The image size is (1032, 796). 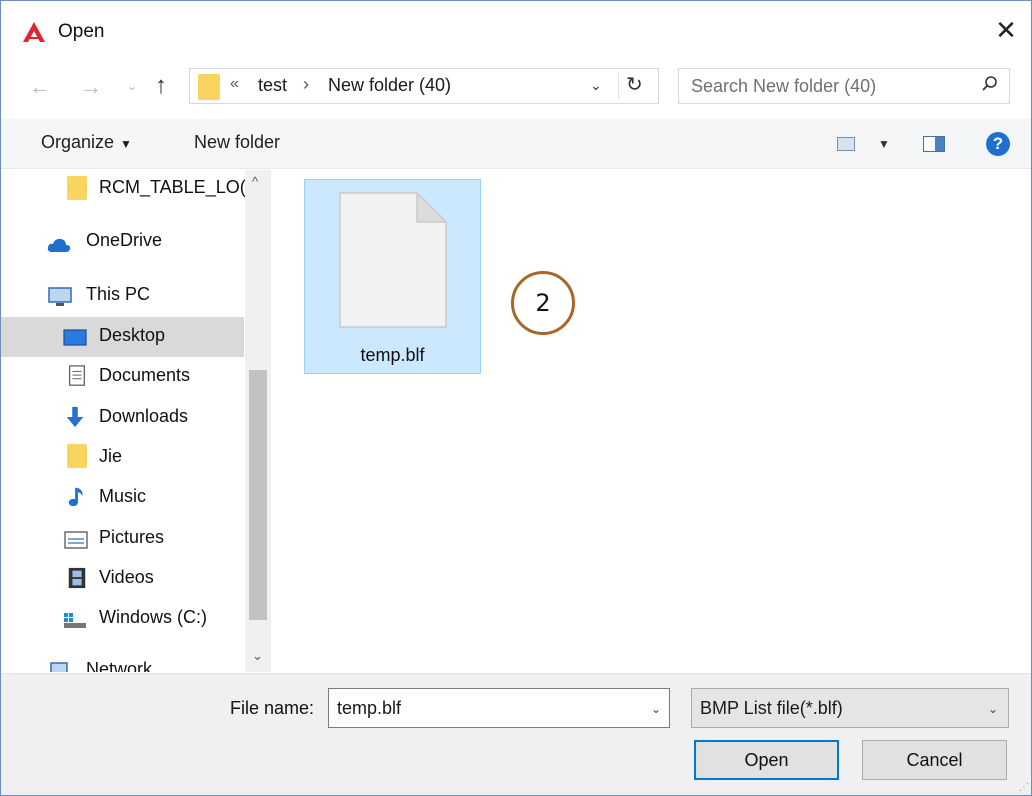 What do you see at coordinates (499, 708) in the screenshot?
I see `file-name-combobox: temp.blf ⌄` at bounding box center [499, 708].